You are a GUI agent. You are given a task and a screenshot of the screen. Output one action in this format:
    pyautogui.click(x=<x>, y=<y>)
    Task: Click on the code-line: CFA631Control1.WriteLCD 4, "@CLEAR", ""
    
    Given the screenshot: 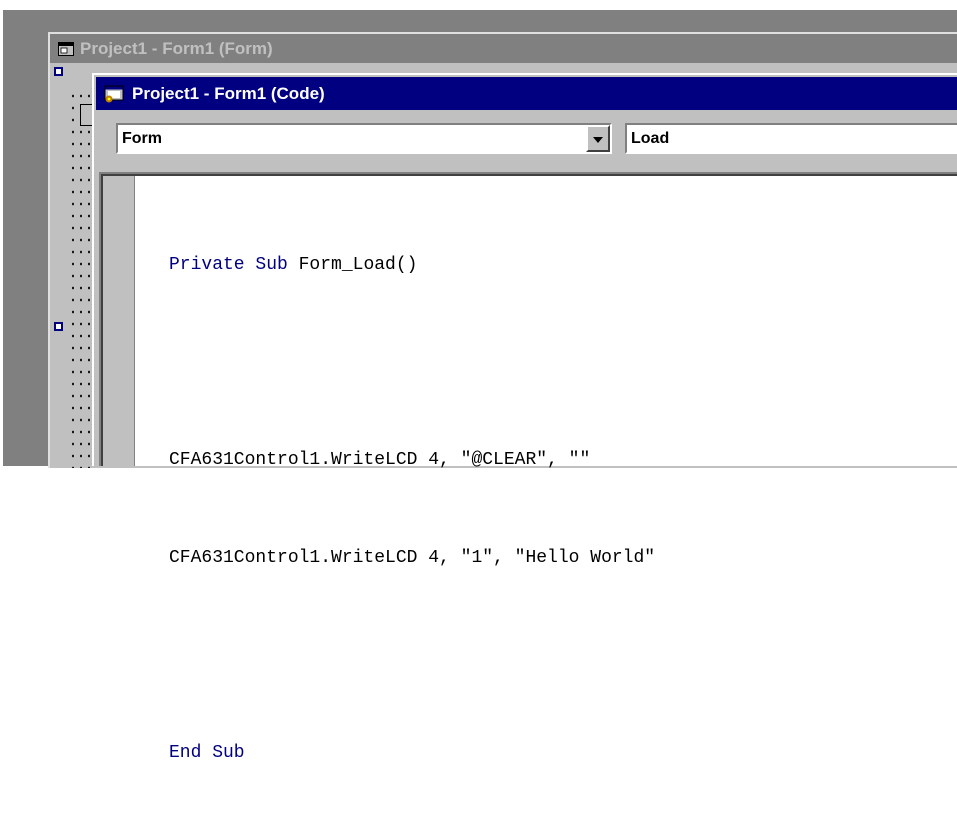 What is the action you would take?
    pyautogui.click(x=563, y=460)
    